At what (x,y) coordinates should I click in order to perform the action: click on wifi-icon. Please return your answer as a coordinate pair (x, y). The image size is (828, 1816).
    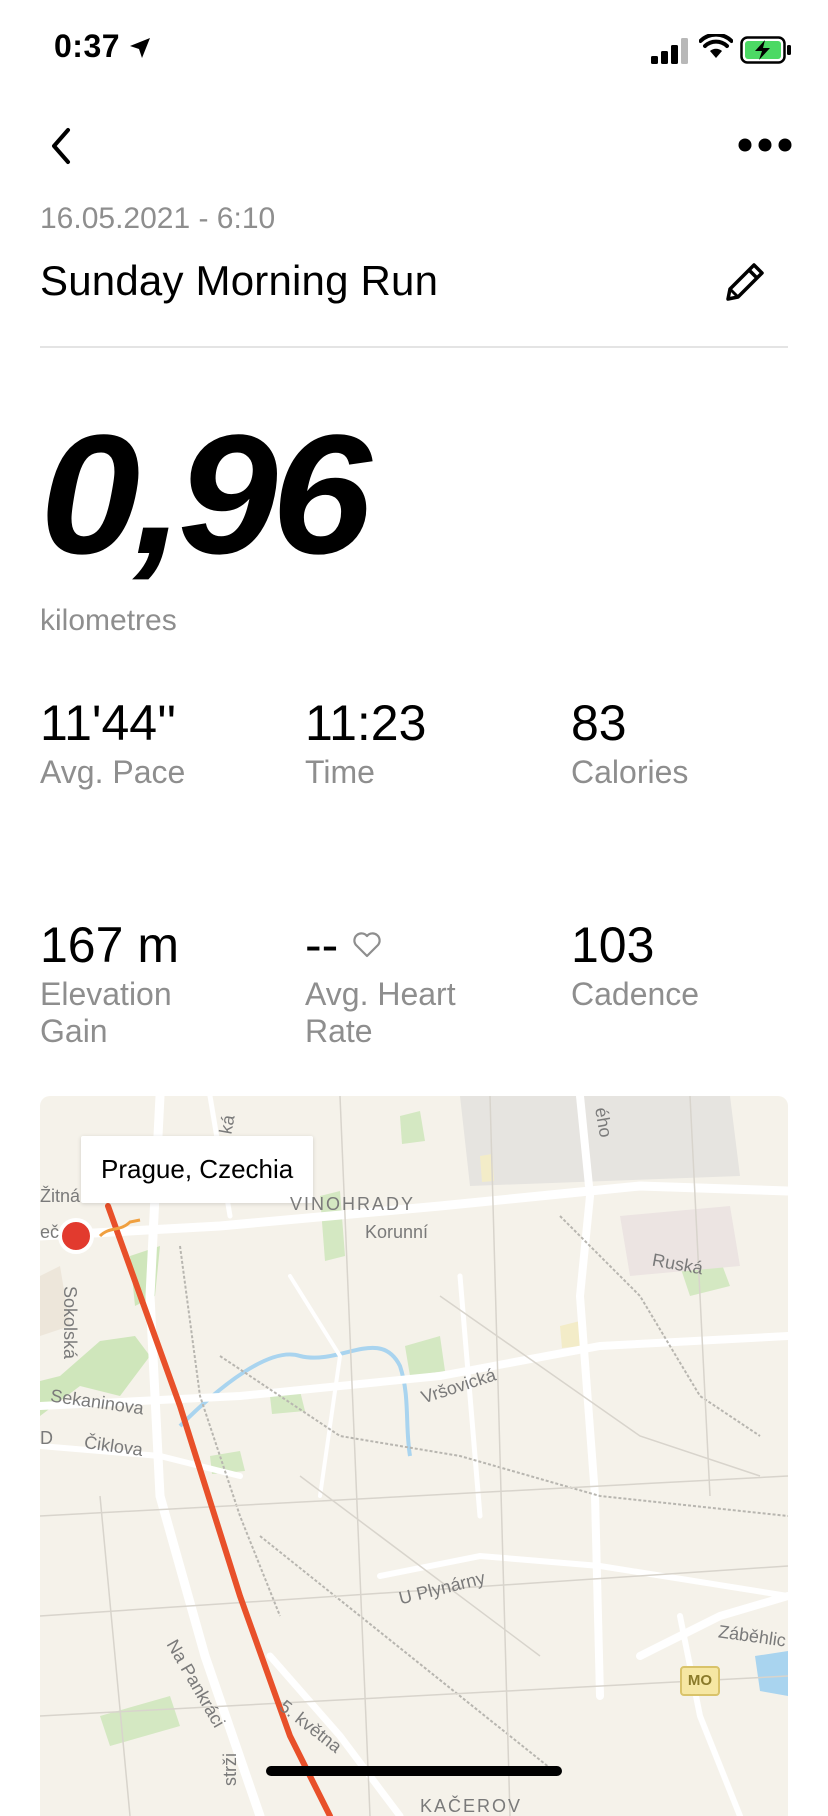
    Looking at the image, I should click on (716, 46).